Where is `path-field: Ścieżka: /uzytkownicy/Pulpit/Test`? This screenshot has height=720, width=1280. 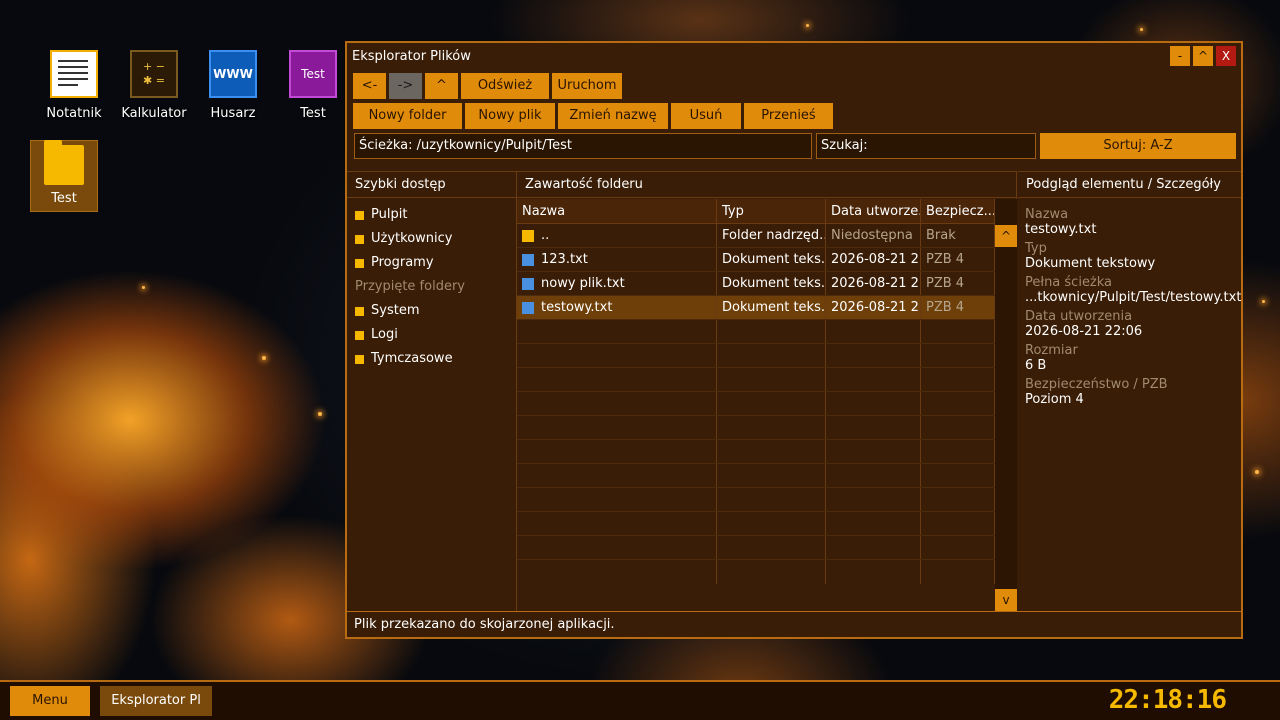
path-field: Ścieżka: /uzytkownicy/Pulpit/Test is located at coordinates (583, 146).